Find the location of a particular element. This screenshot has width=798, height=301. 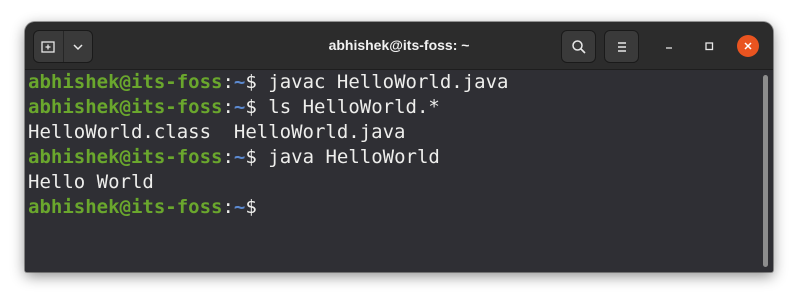

maximize-icon is located at coordinates (709, 46).